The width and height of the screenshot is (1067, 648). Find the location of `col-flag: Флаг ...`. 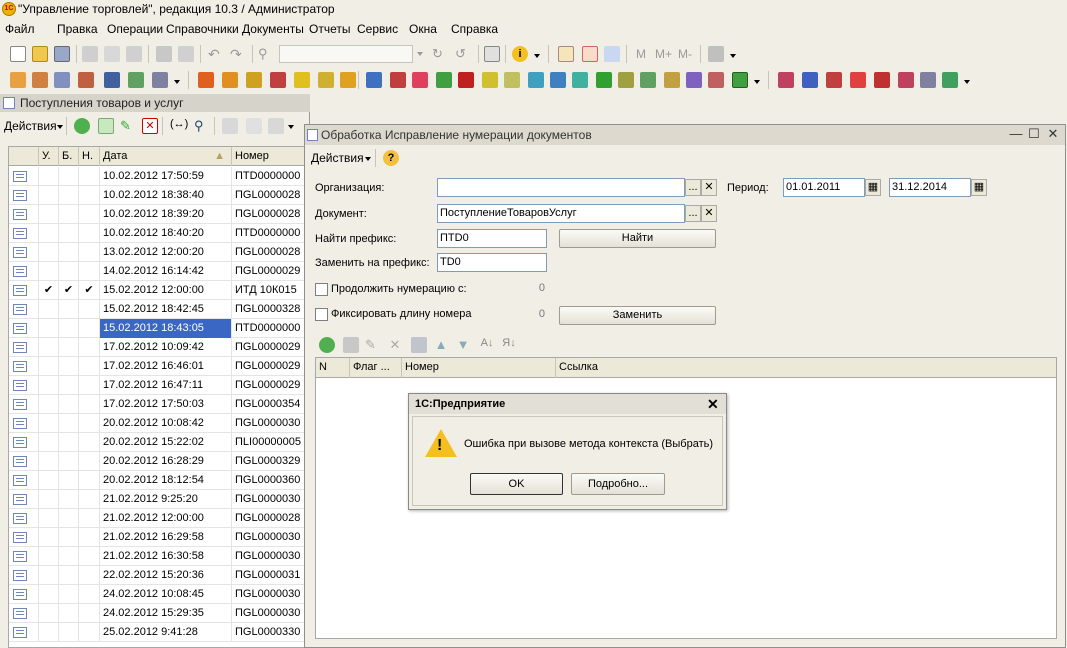

col-flag: Флаг ... is located at coordinates (376, 368).